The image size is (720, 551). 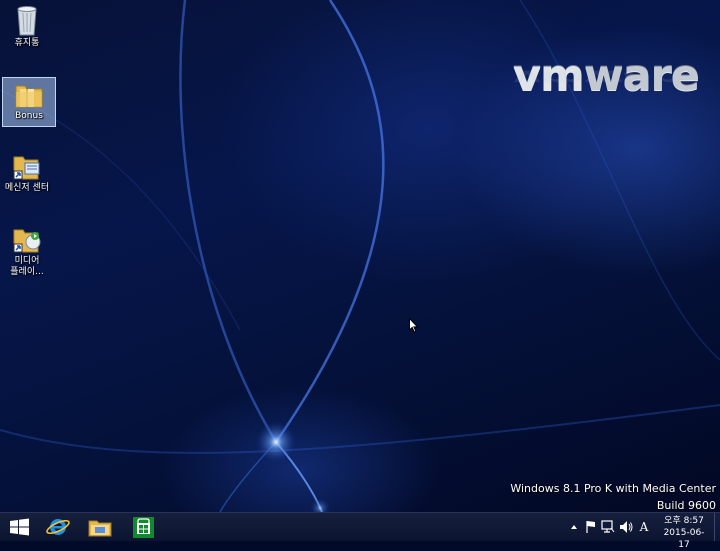 I want to click on flag-icon, so click(x=590, y=527).